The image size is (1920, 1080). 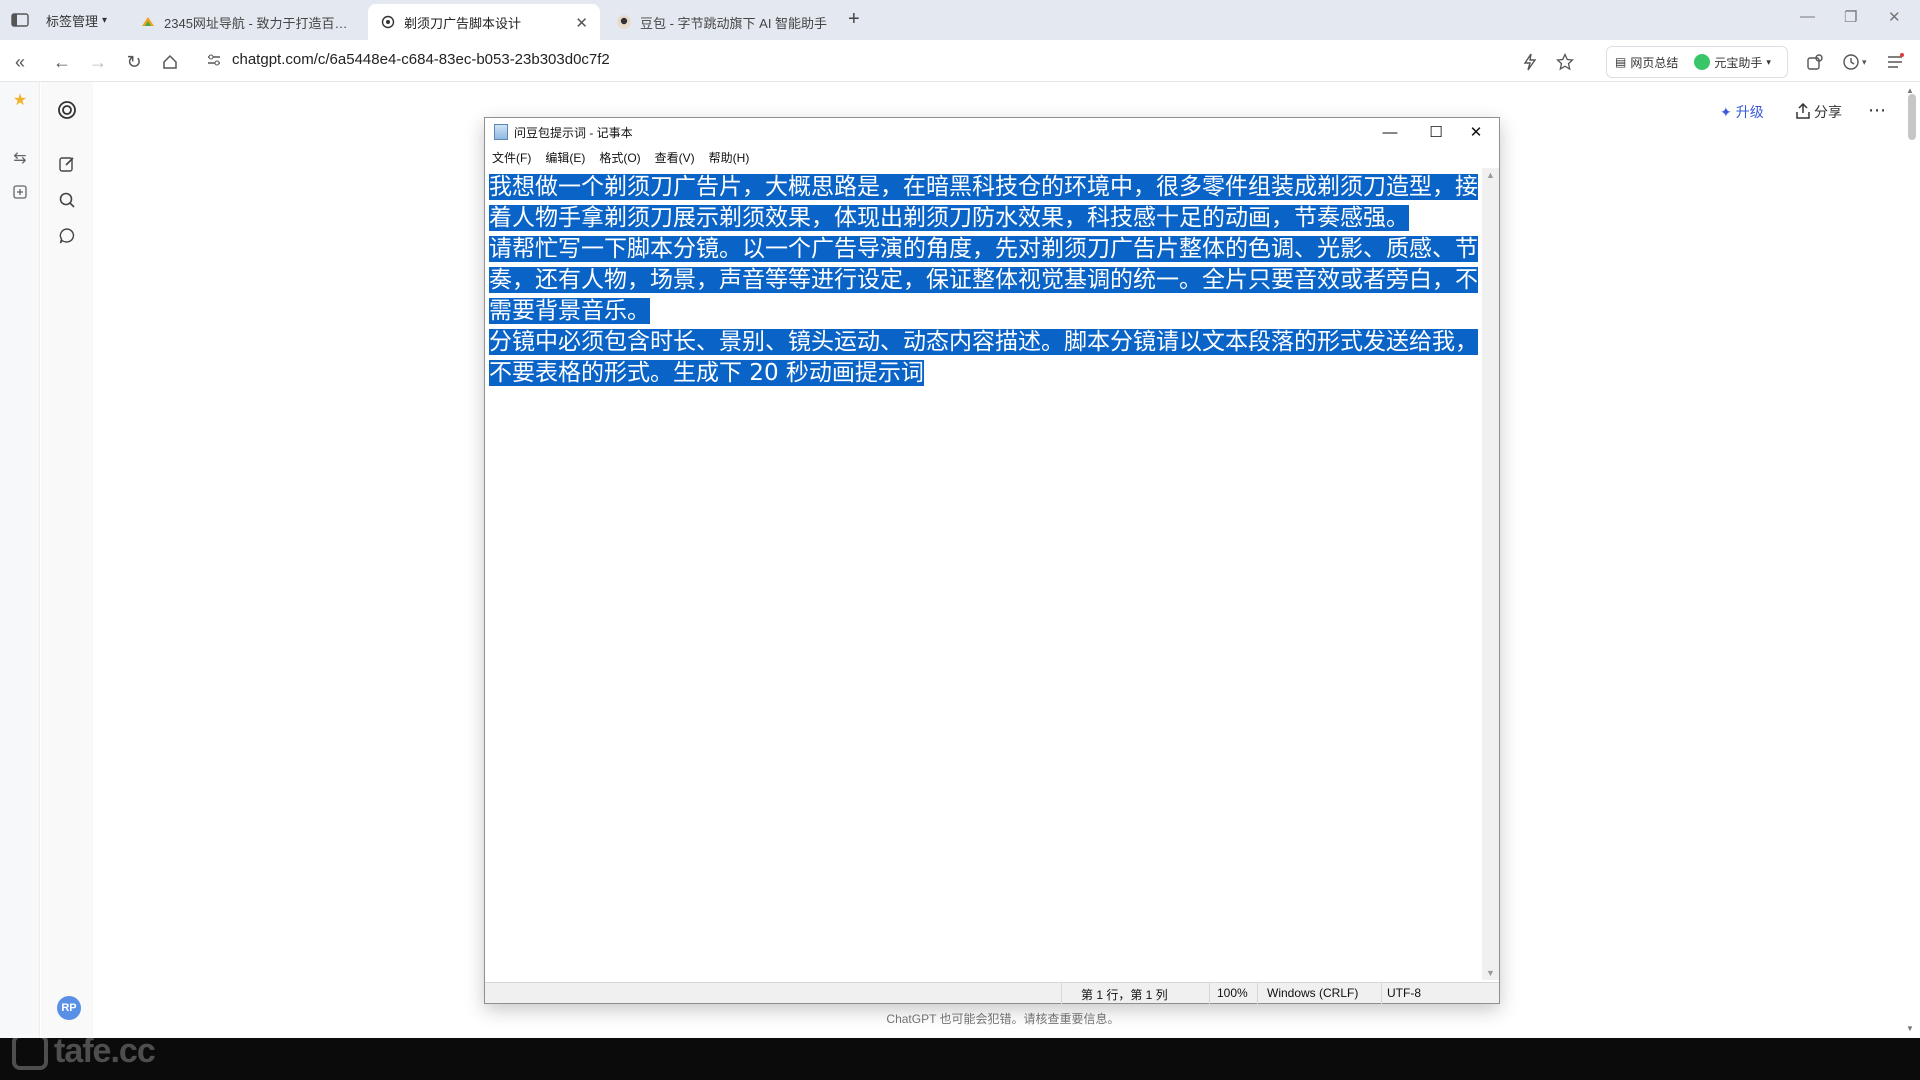 What do you see at coordinates (1404, 993) in the screenshot?
I see `encoding: UTF-8` at bounding box center [1404, 993].